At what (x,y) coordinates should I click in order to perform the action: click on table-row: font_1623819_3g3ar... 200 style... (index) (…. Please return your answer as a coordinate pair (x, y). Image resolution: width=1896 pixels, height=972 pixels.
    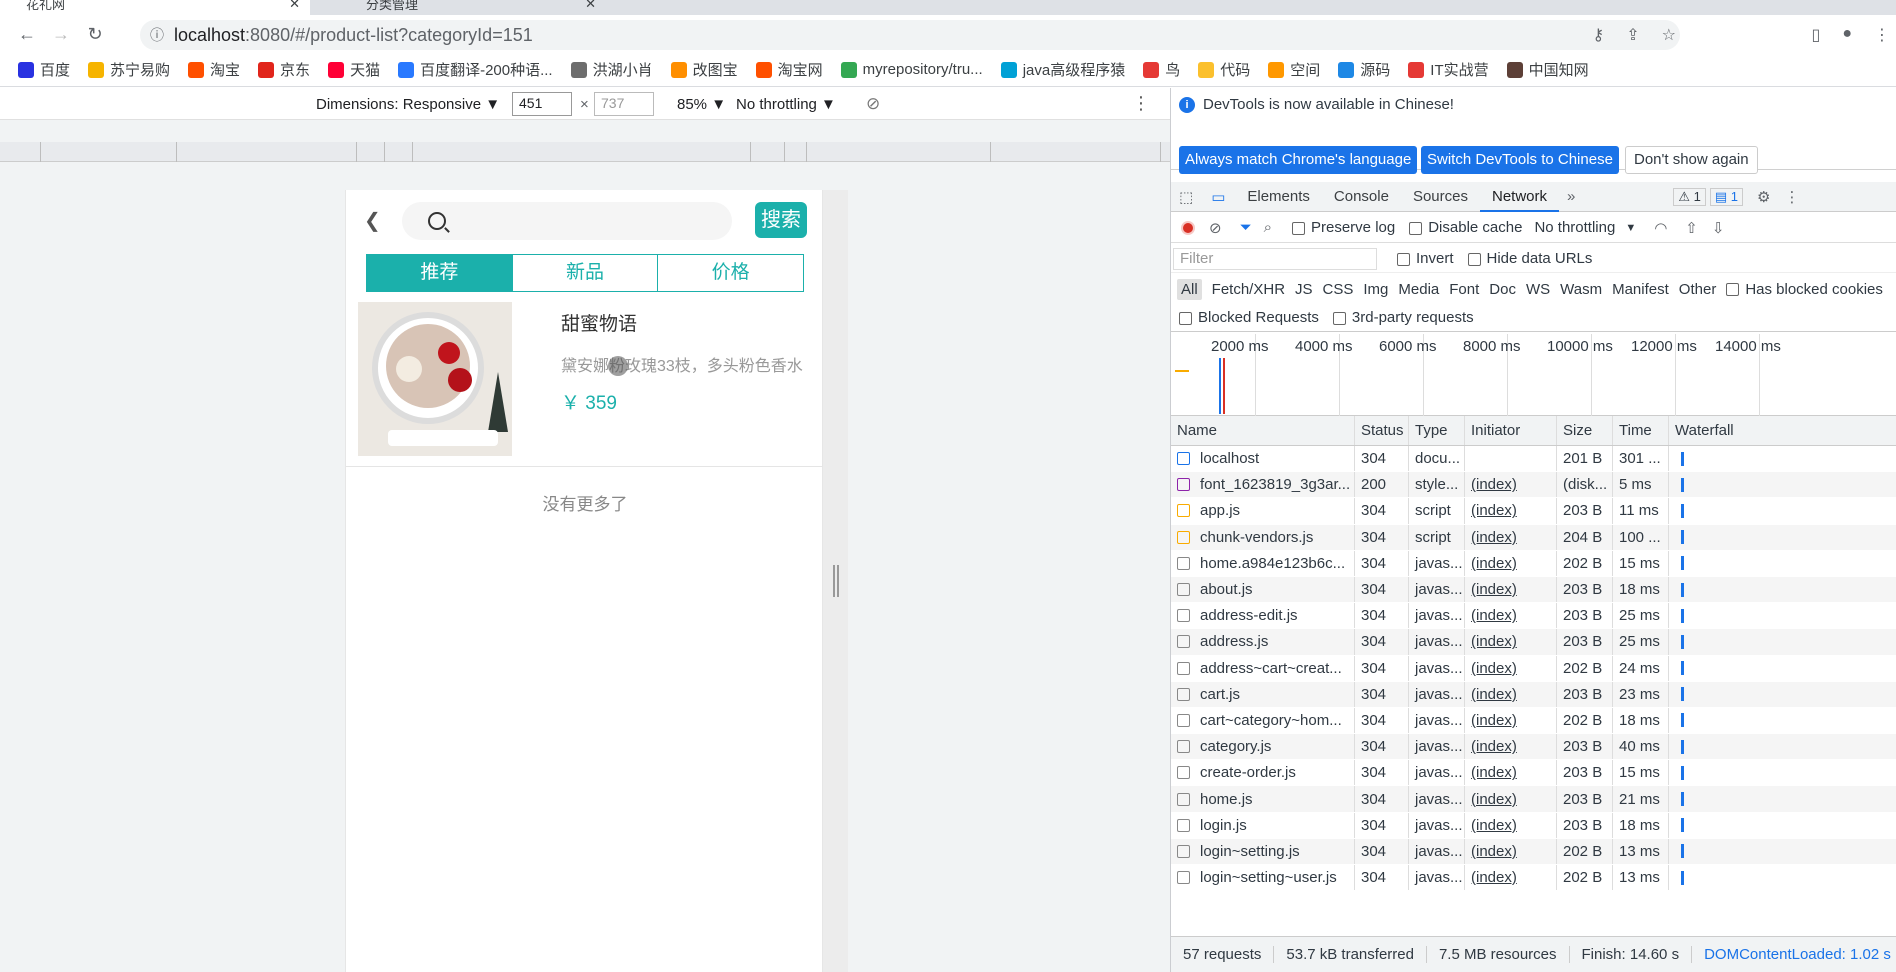
    Looking at the image, I should click on (1533, 485).